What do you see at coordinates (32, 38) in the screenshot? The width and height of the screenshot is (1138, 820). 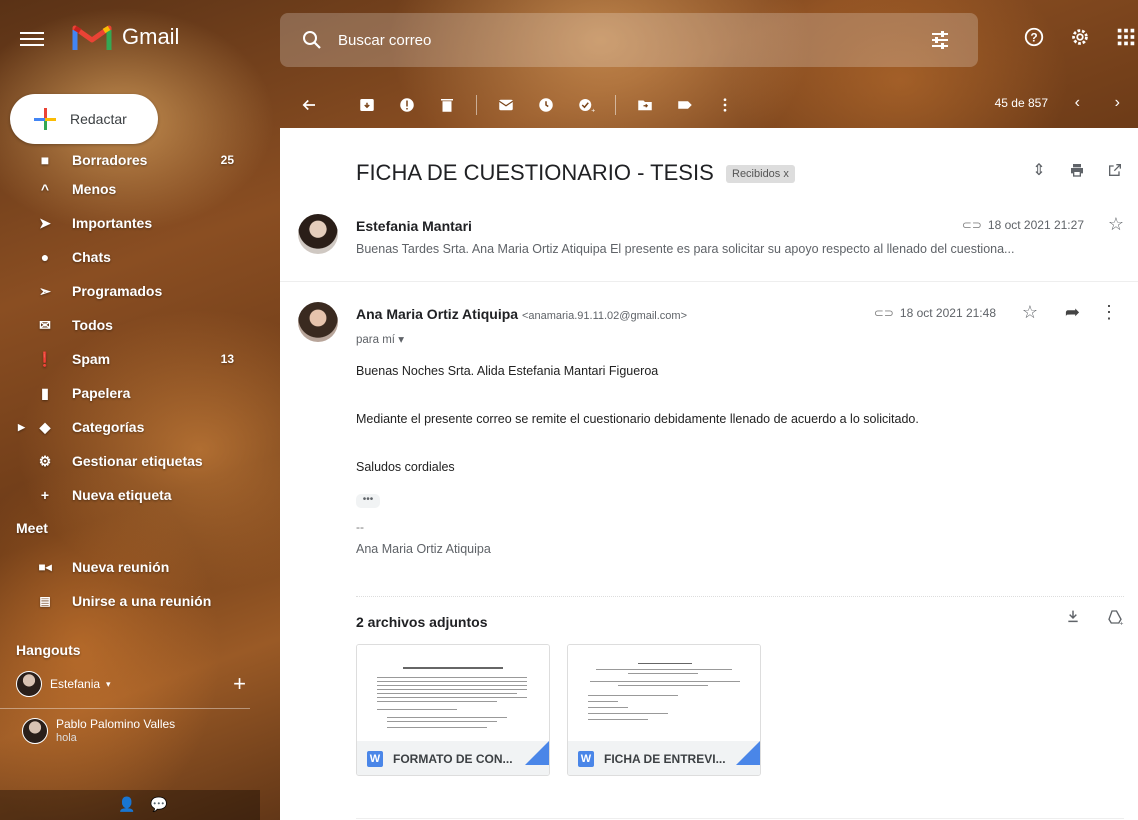 I see `main-menu-icon` at bounding box center [32, 38].